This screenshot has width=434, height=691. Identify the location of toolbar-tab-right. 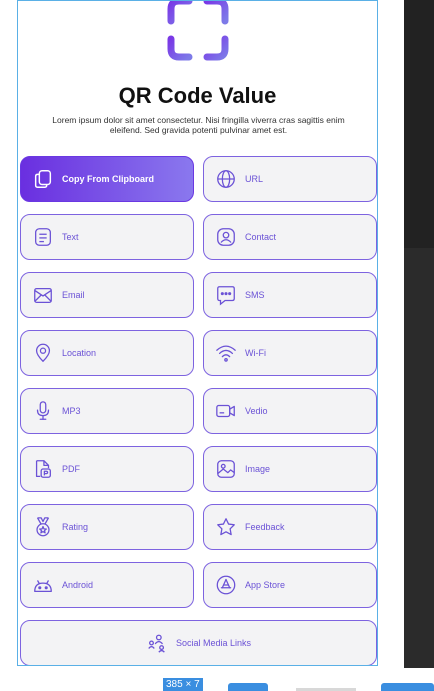
(407, 687).